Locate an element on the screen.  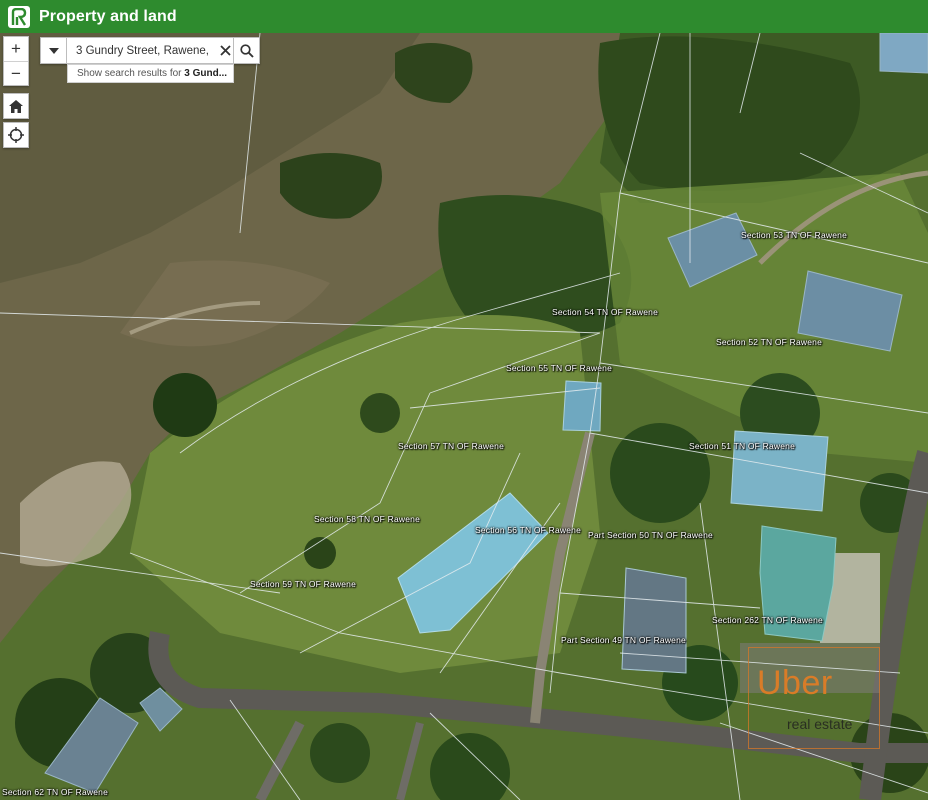
suggestion-prefix: Show search results for is located at coordinates (131, 73).